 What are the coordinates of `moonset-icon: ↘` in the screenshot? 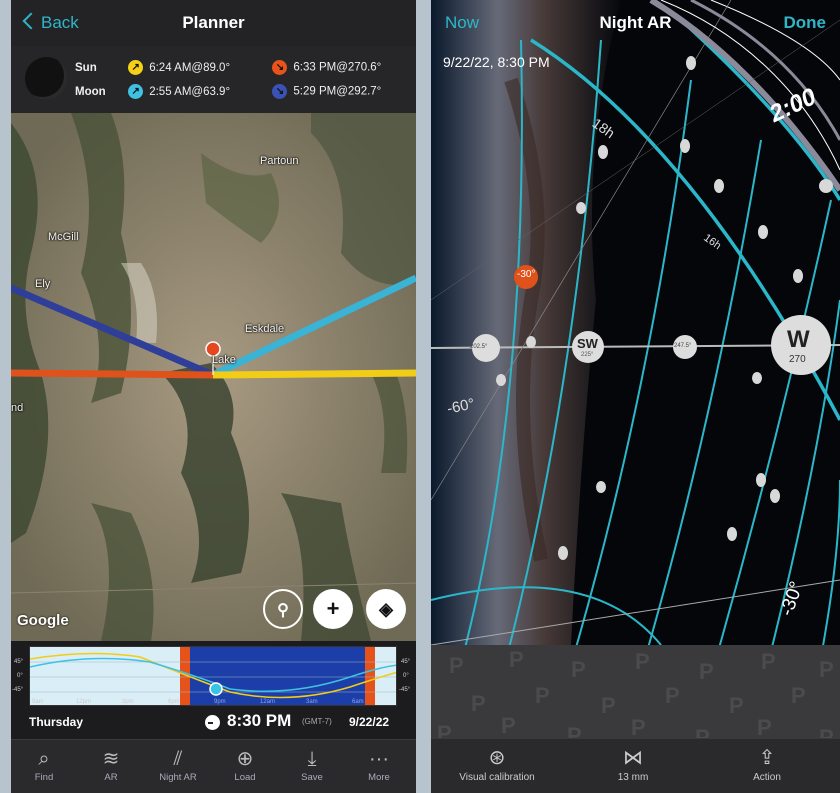 It's located at (280, 91).